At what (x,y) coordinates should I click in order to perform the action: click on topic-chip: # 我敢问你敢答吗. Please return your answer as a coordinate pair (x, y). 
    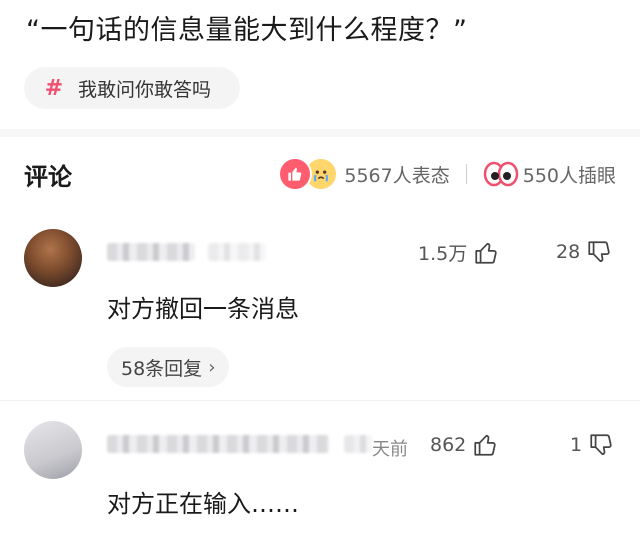
    Looking at the image, I should click on (132, 88).